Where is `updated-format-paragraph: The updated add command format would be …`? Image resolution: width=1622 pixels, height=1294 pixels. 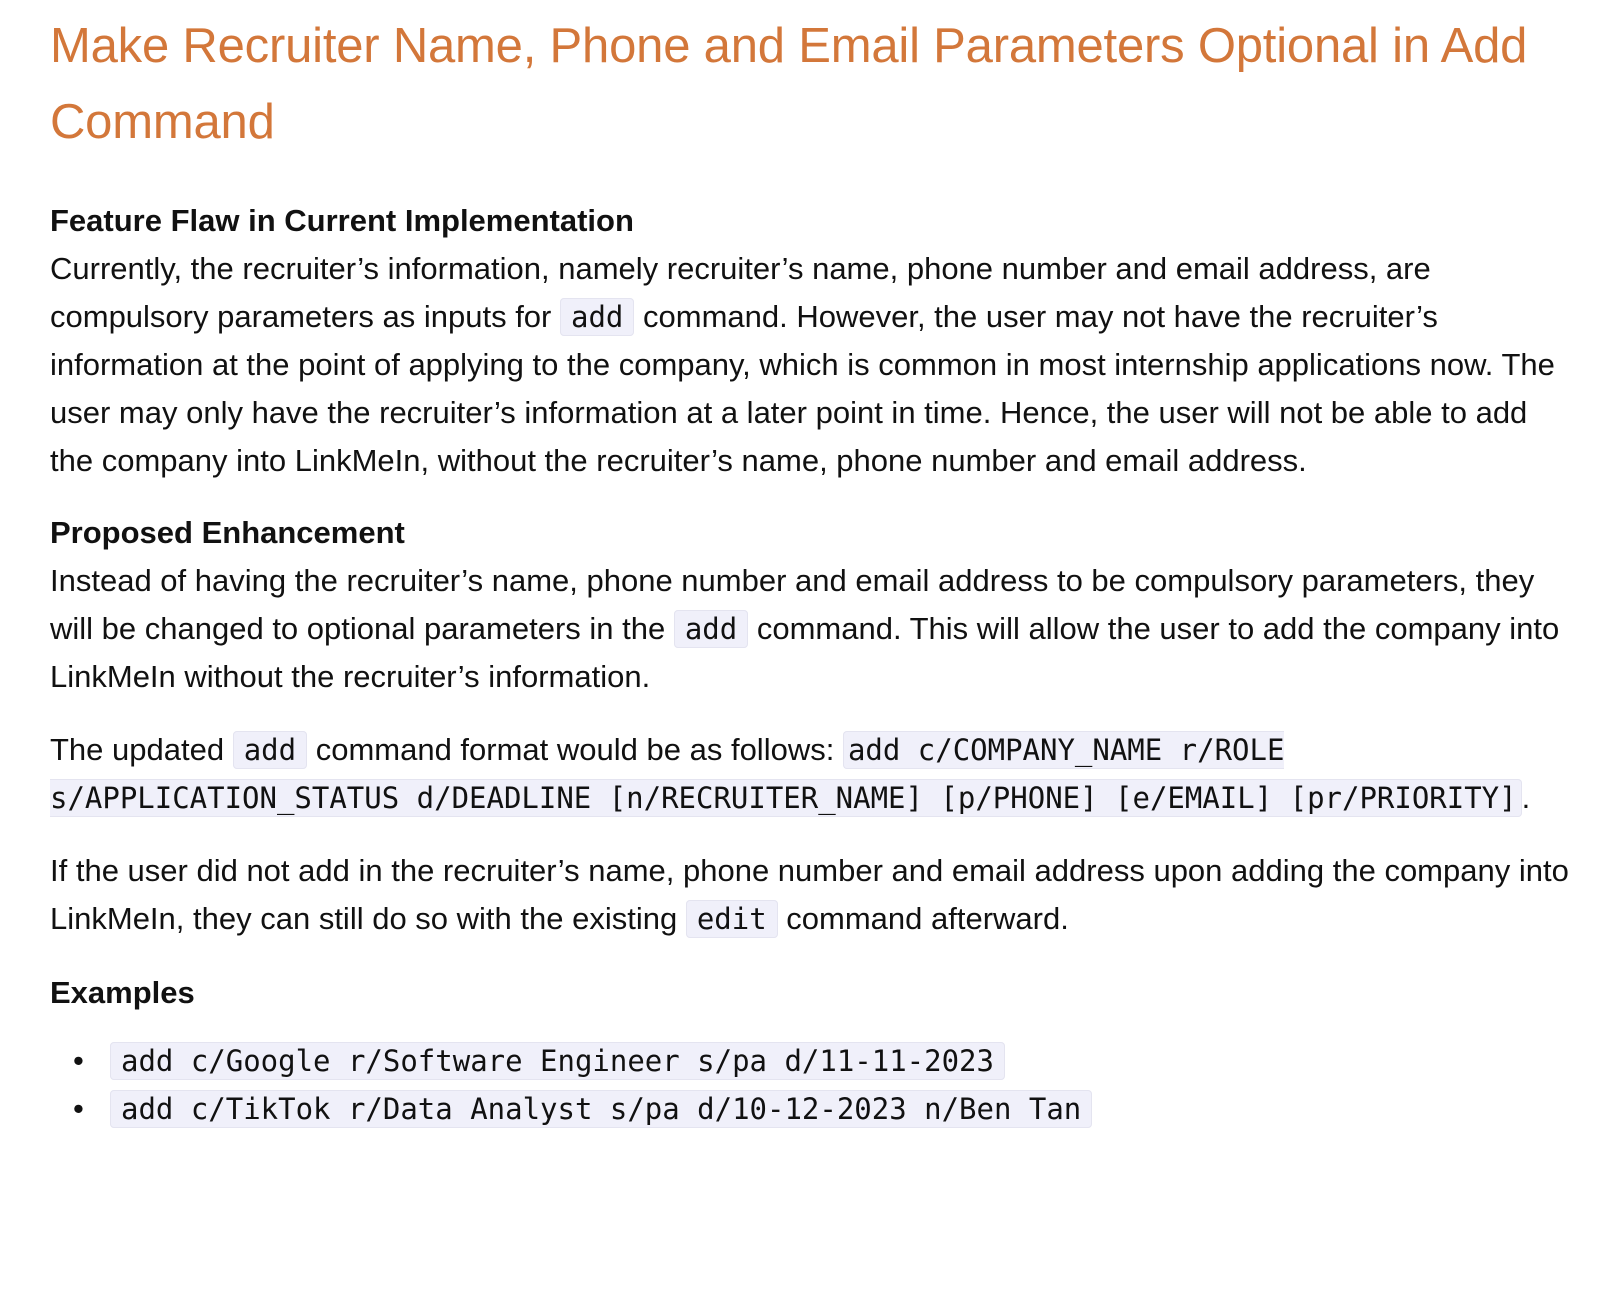
updated-format-paragraph: The updated add command format would be … is located at coordinates (811, 774).